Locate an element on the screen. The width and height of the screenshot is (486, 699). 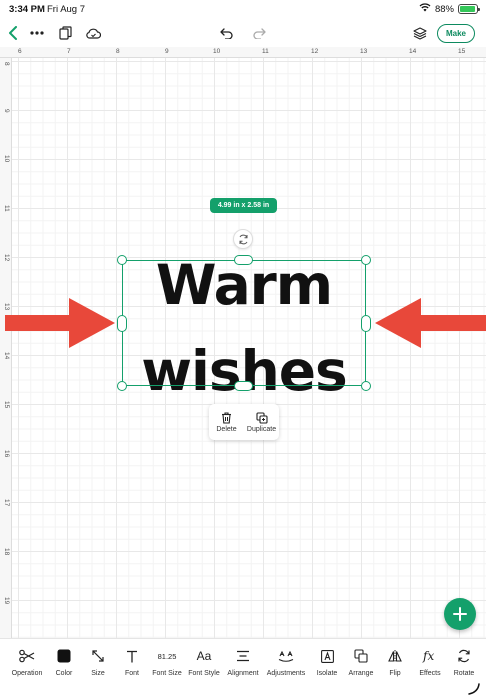
context-menu: Delete Duplicate is located at coordinates (244, 422).